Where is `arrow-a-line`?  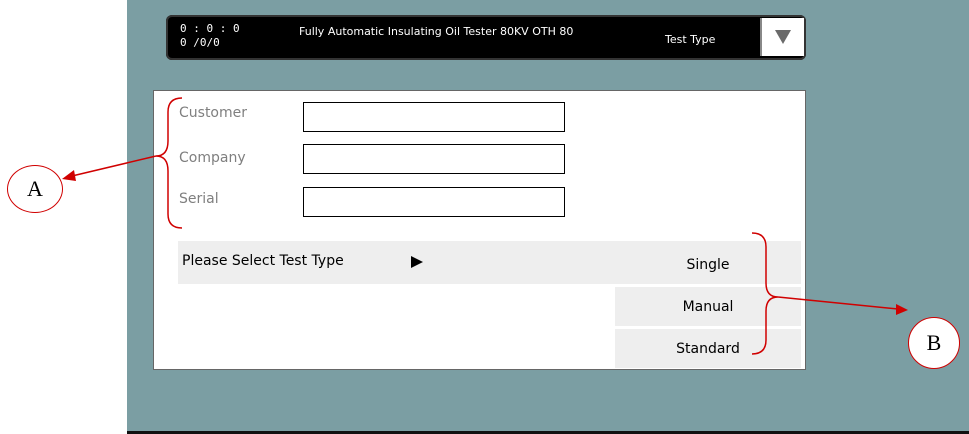 arrow-a-line is located at coordinates (114, 166).